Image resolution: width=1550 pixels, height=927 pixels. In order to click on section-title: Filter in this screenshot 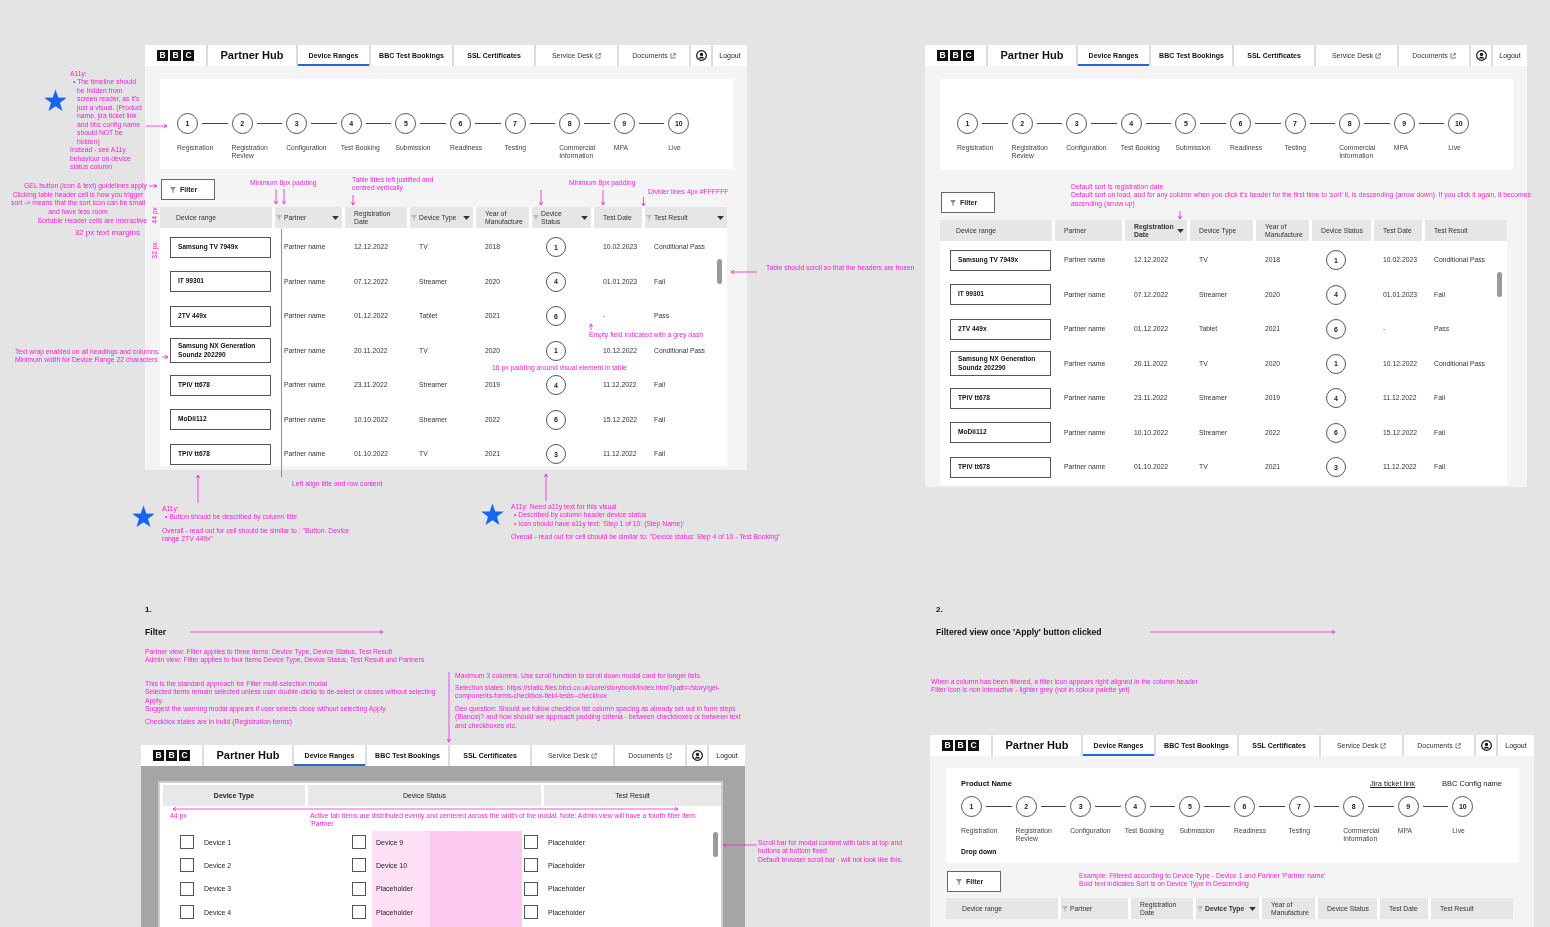, I will do `click(155, 632)`.